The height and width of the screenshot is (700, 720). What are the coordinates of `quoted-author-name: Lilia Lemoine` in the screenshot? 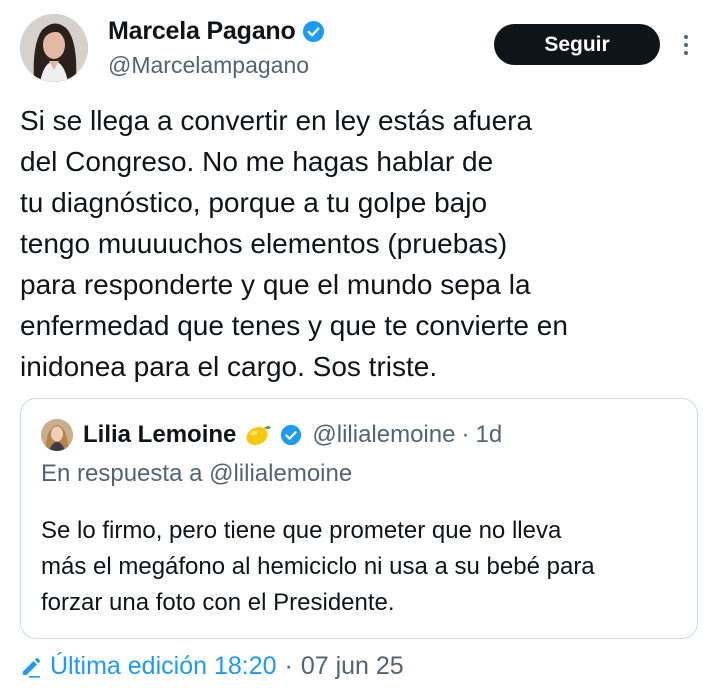 It's located at (159, 435).